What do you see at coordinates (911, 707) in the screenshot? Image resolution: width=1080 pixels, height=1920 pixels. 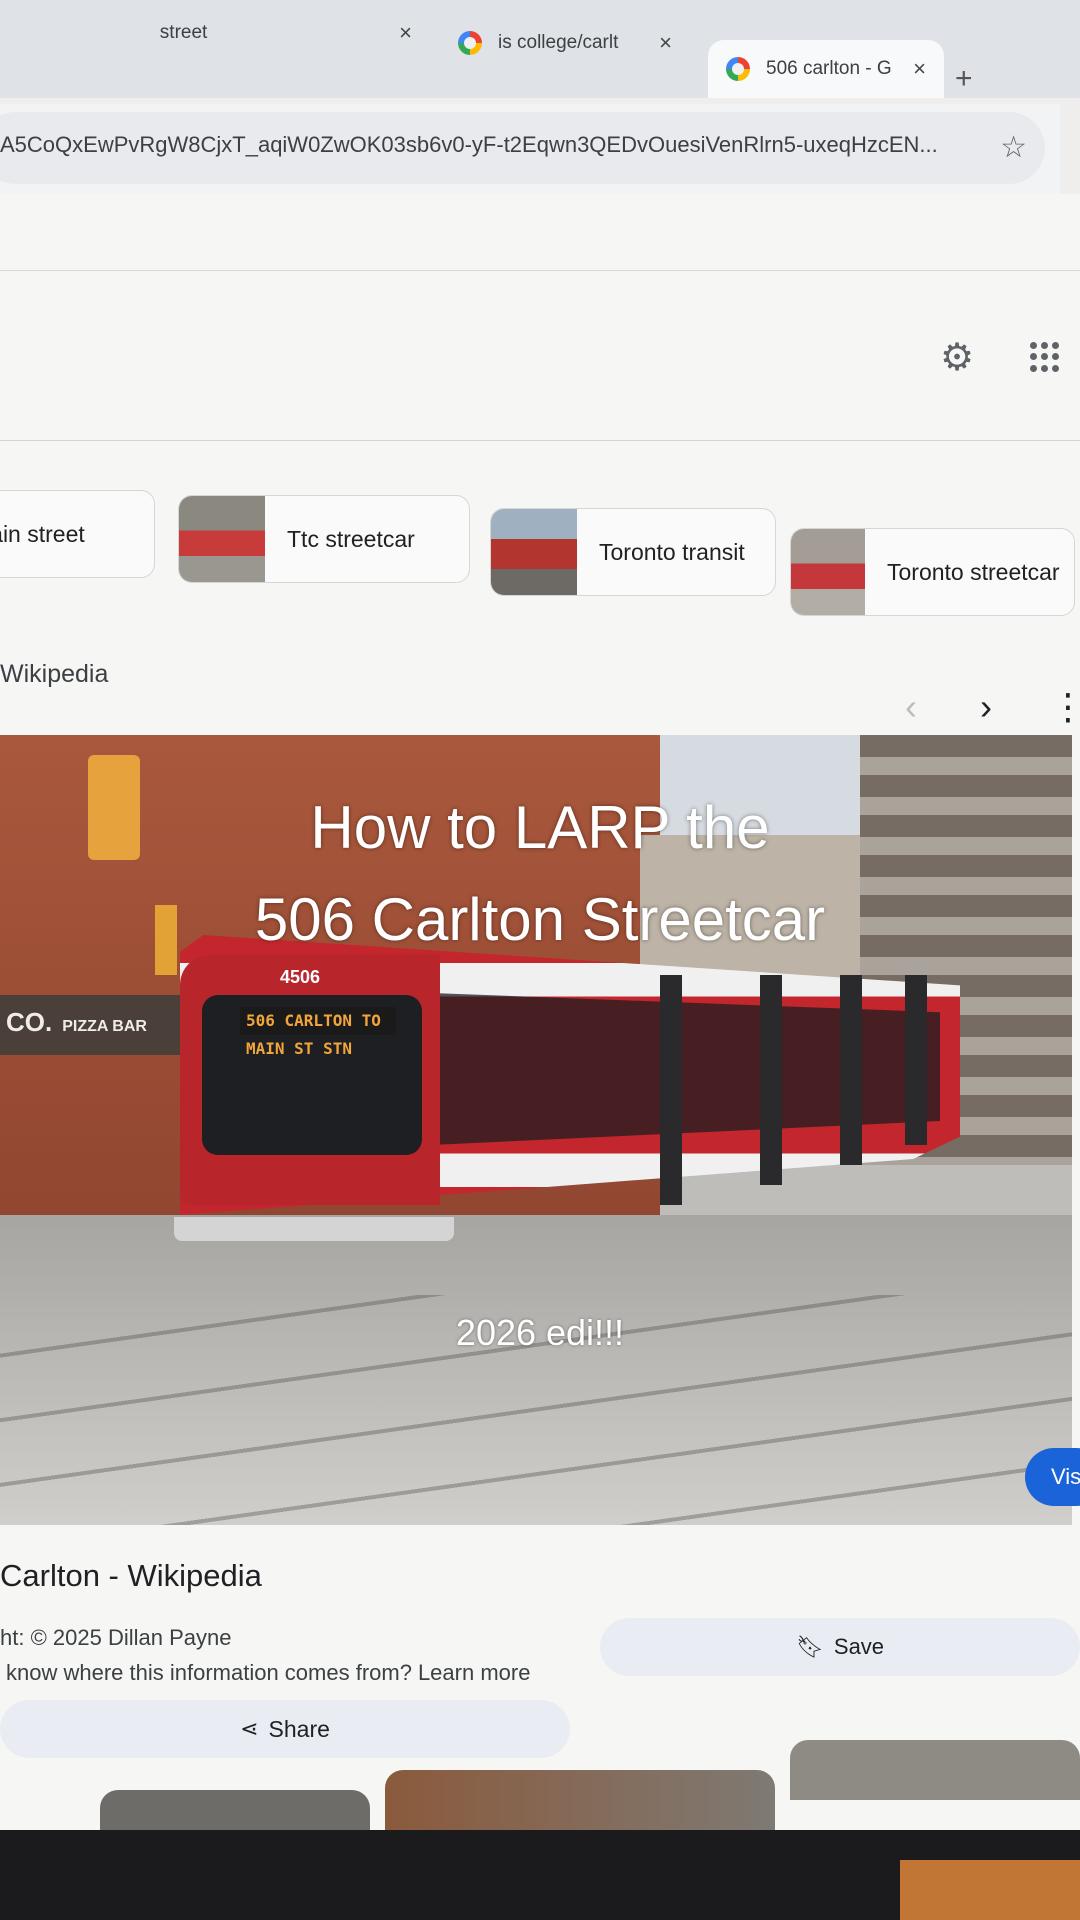 I see `chevron-left-icon: ‹` at bounding box center [911, 707].